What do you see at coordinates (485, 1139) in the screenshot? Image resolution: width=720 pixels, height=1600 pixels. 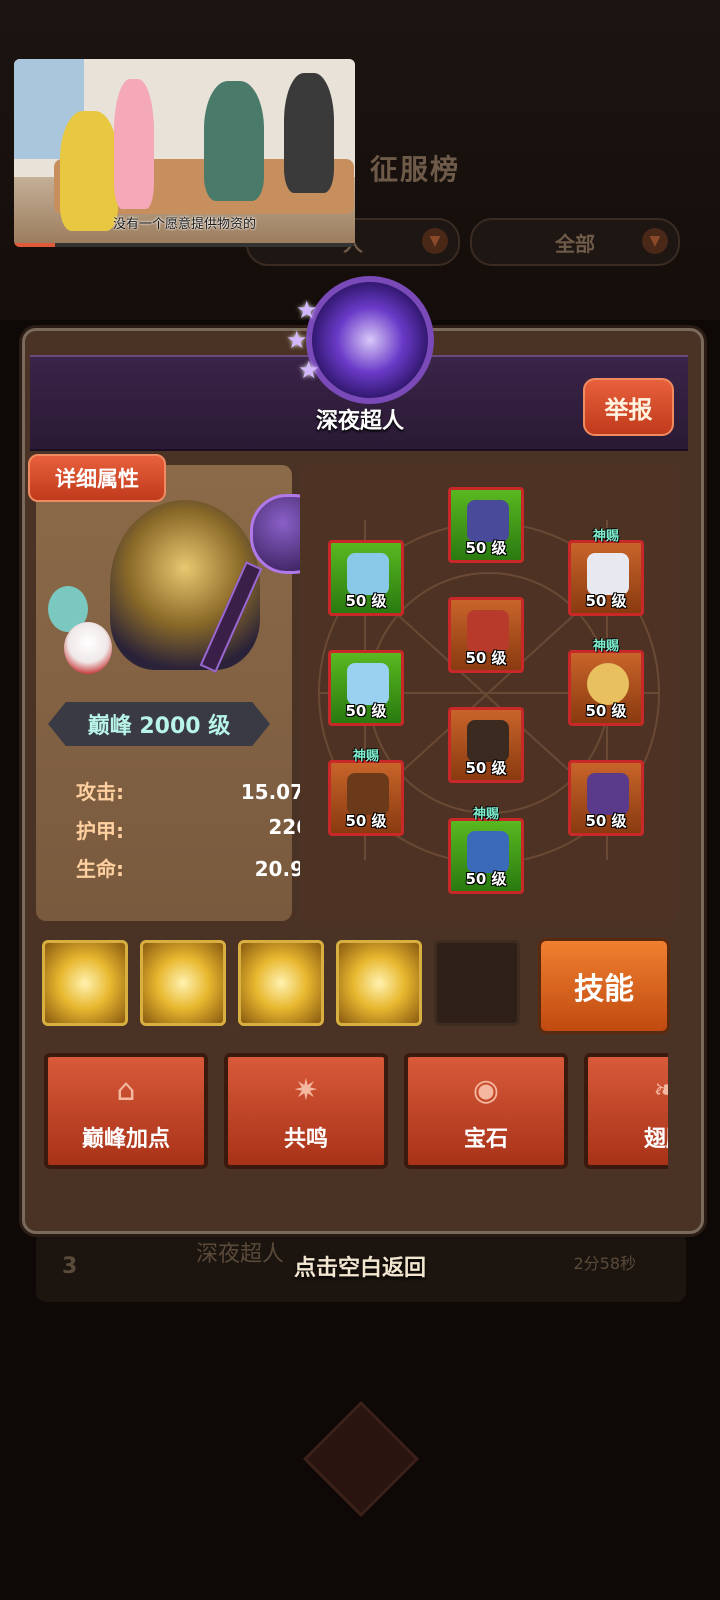 I see `button-label: 宝石` at bounding box center [485, 1139].